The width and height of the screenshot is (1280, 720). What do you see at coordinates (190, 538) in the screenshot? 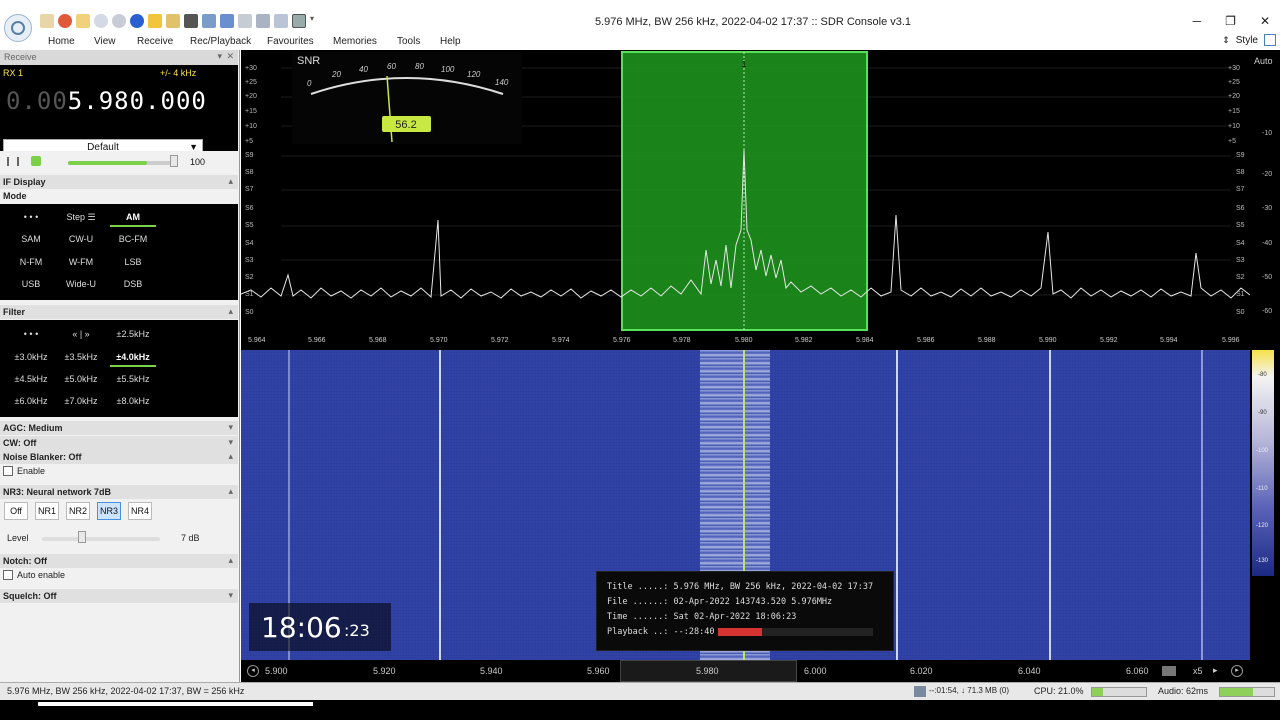
I see `level-value: 7 dB` at bounding box center [190, 538].